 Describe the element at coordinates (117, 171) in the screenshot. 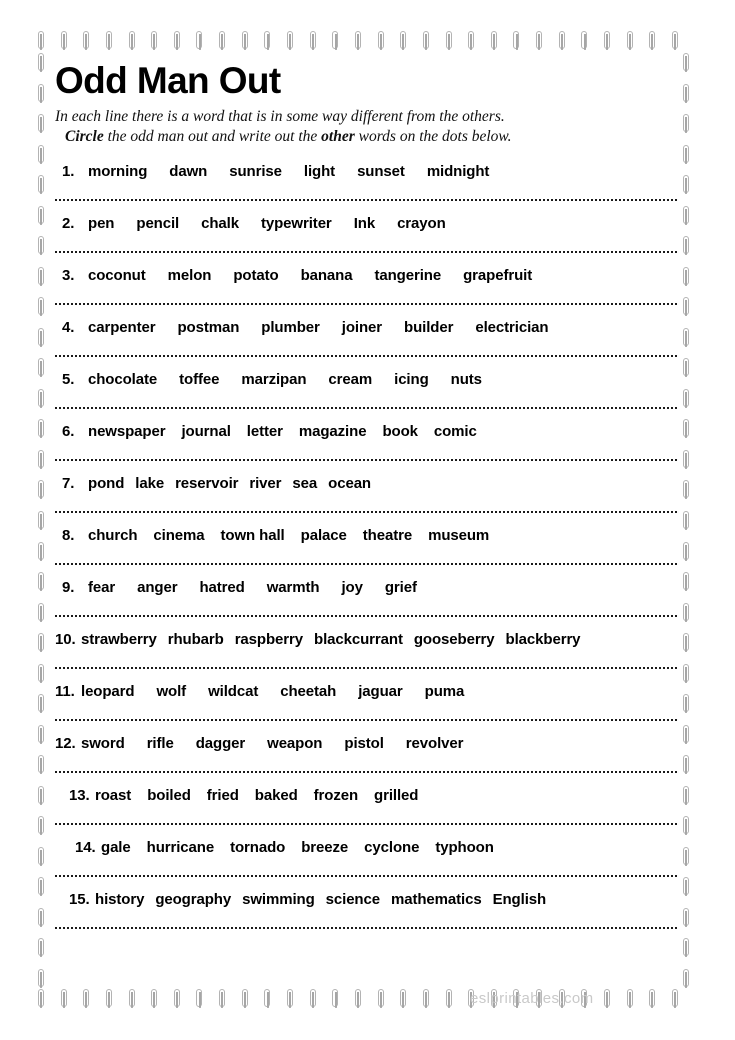

I see `word-option: morning` at that location.